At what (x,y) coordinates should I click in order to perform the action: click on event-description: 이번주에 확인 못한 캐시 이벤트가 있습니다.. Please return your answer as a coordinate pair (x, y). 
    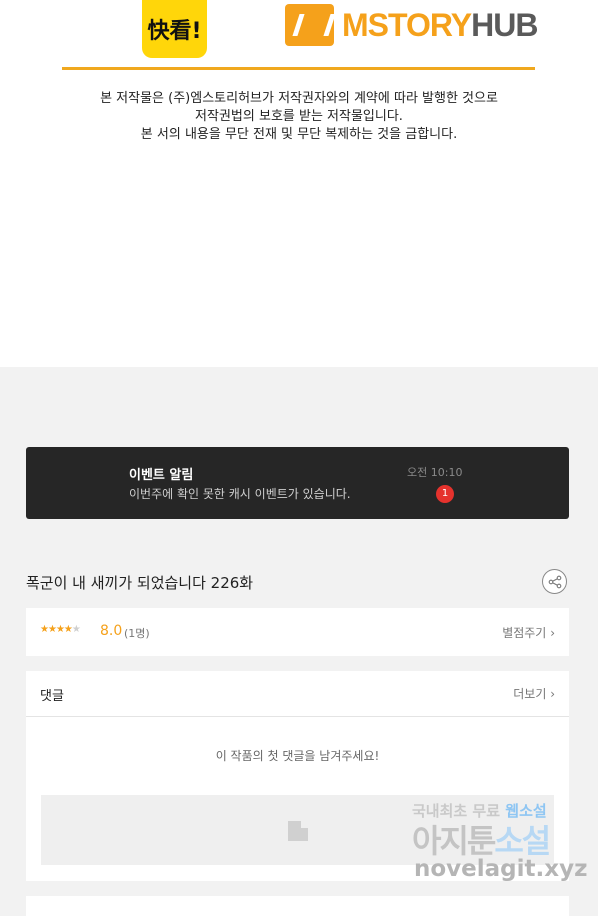
    Looking at the image, I should click on (240, 494).